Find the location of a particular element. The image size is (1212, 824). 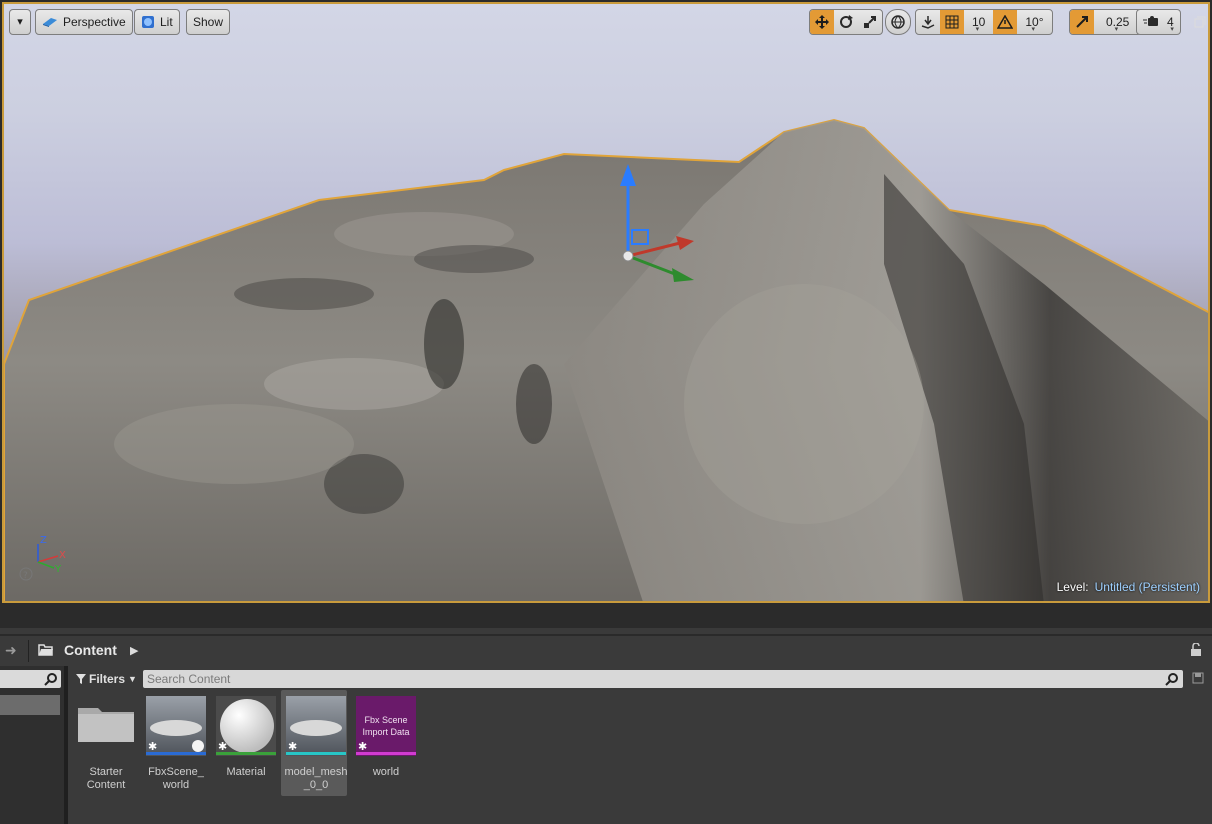

folder-search-input is located at coordinates (30, 679).